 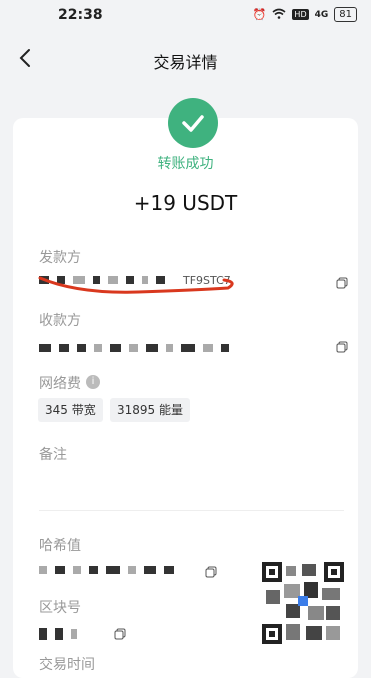 What do you see at coordinates (191, 510) in the screenshot?
I see `divider` at bounding box center [191, 510].